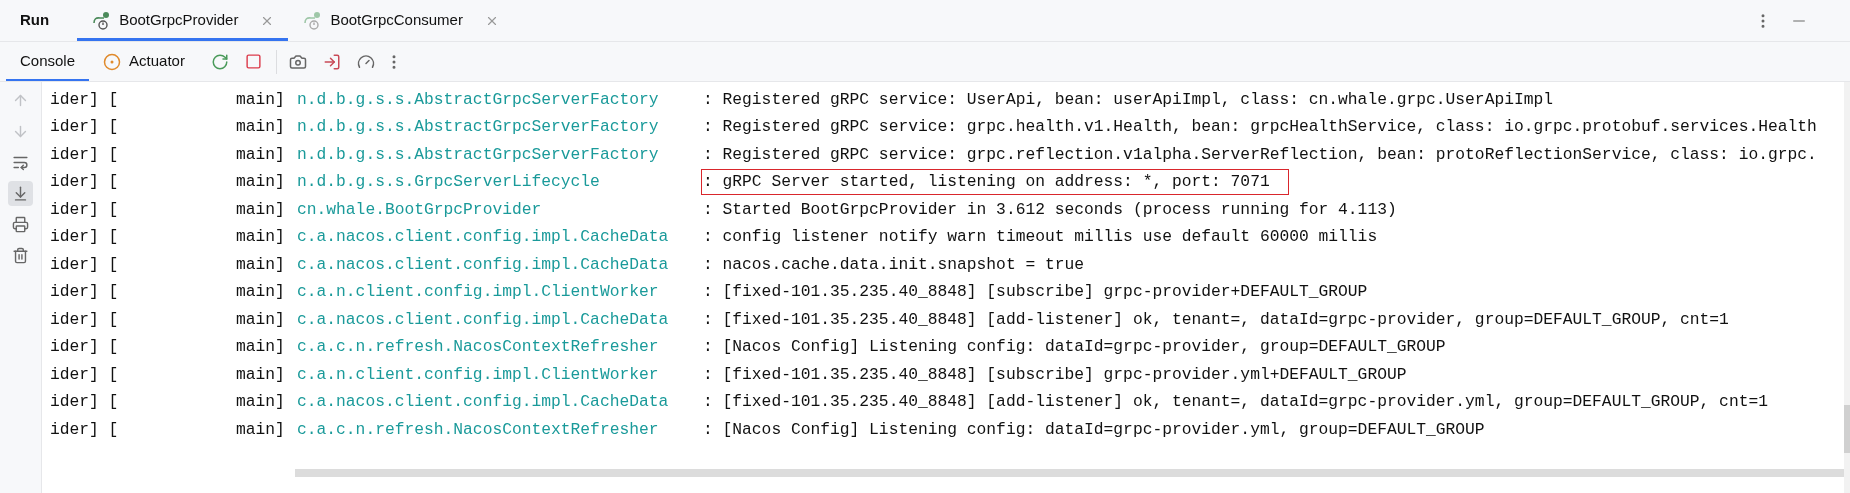  Describe the element at coordinates (894, 264) in the screenshot. I see `log-message: : nacos.cache.data.init.snapshot = true` at that location.